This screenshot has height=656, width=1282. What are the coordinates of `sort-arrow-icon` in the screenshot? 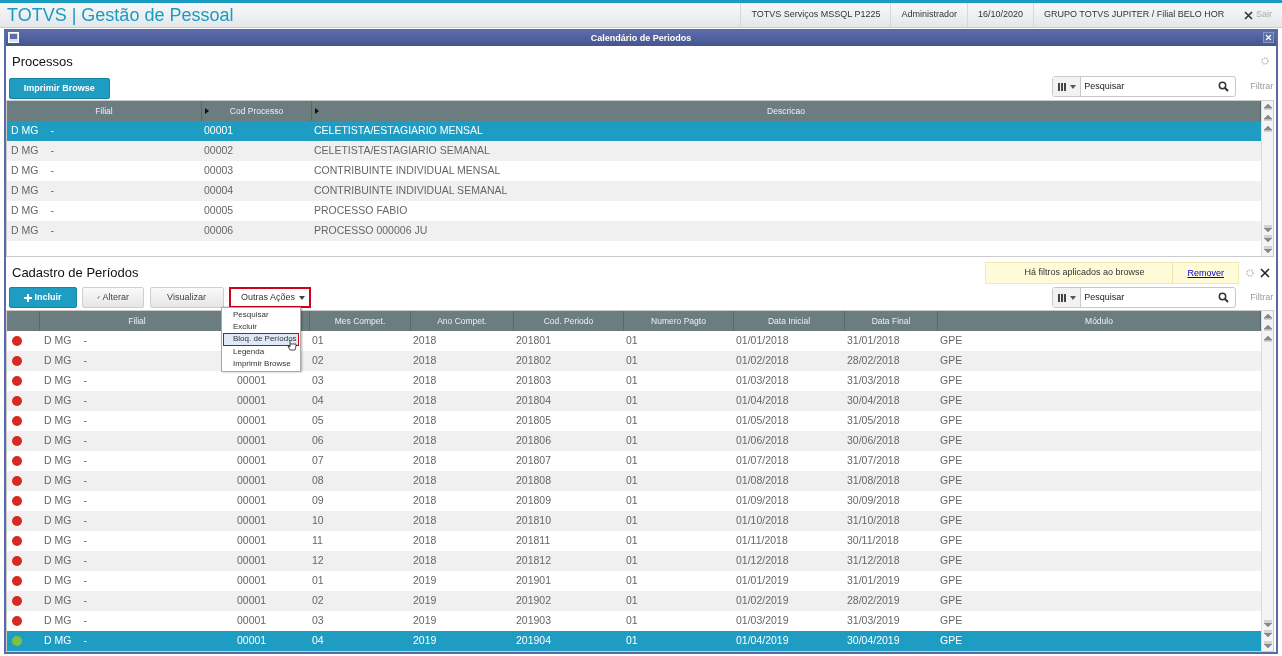 It's located at (317, 111).